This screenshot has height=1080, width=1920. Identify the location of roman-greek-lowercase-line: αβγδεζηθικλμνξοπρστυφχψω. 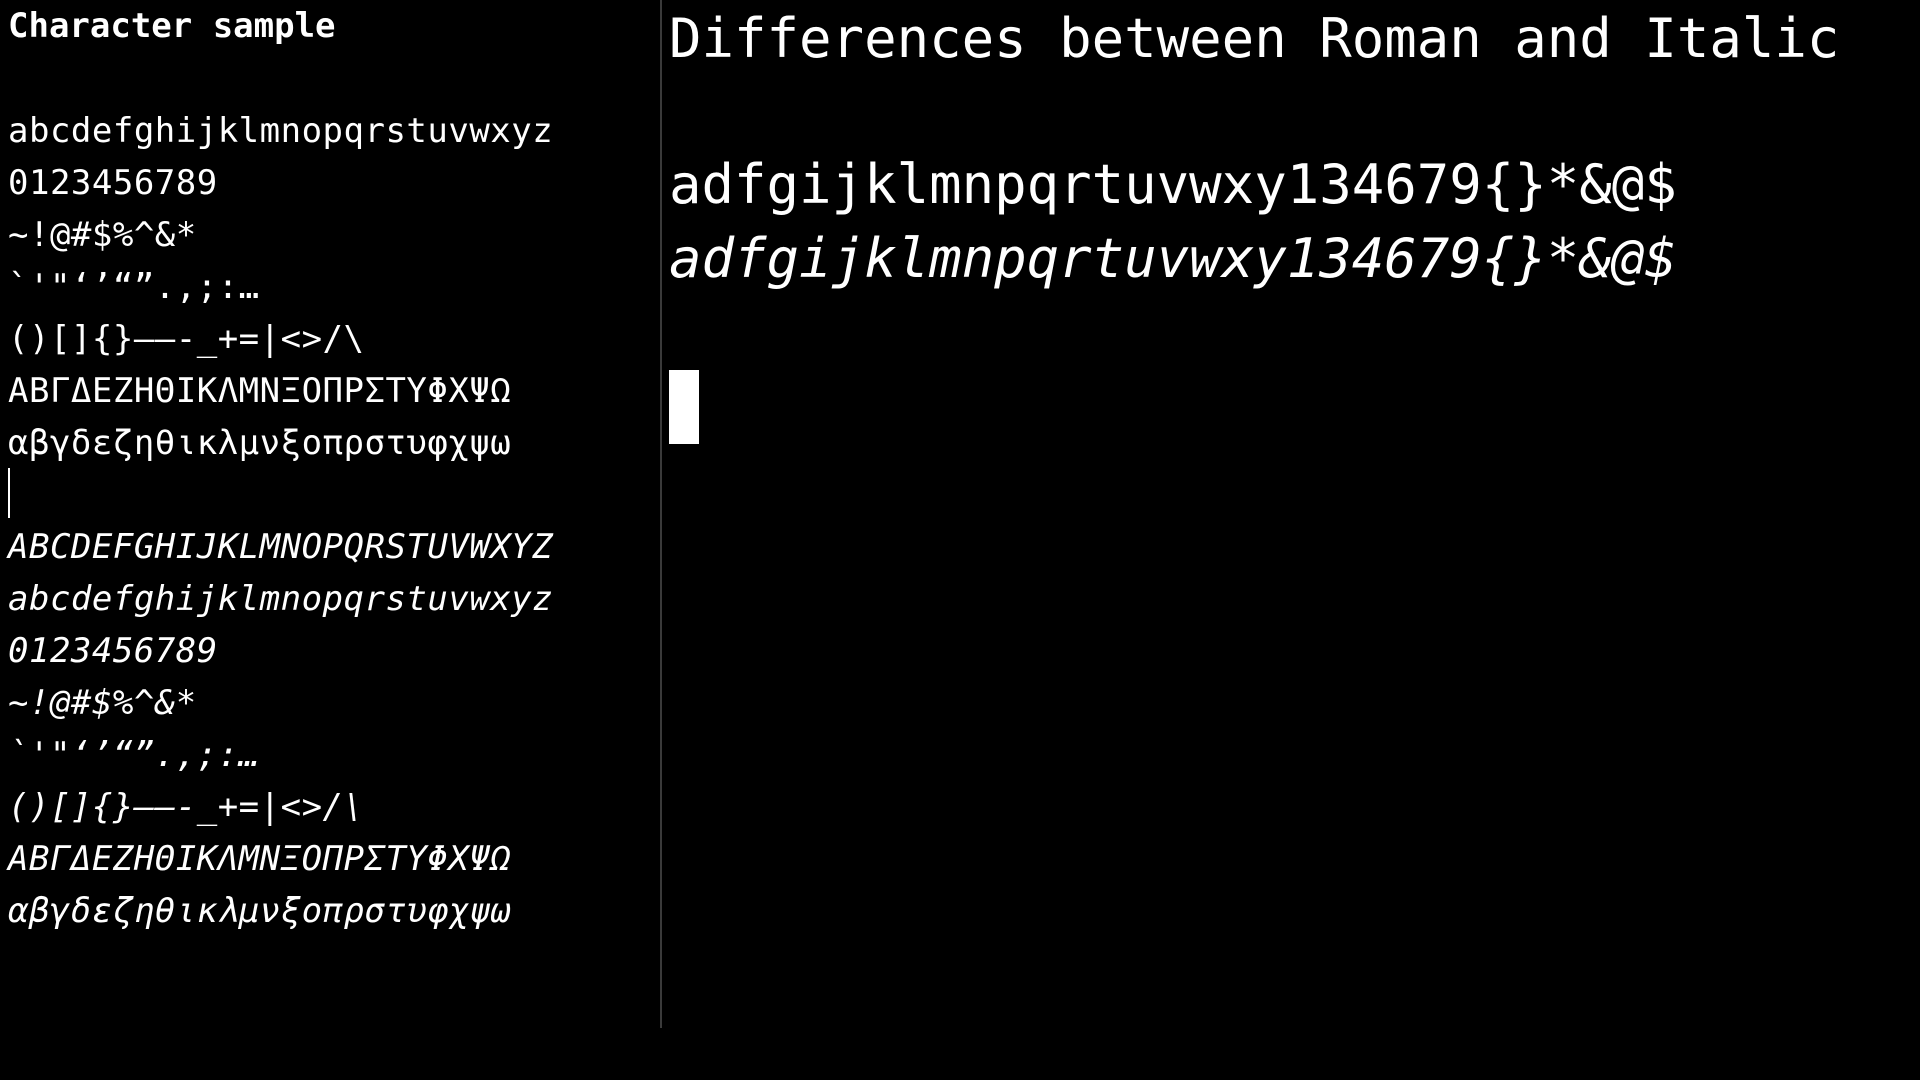
(260, 443).